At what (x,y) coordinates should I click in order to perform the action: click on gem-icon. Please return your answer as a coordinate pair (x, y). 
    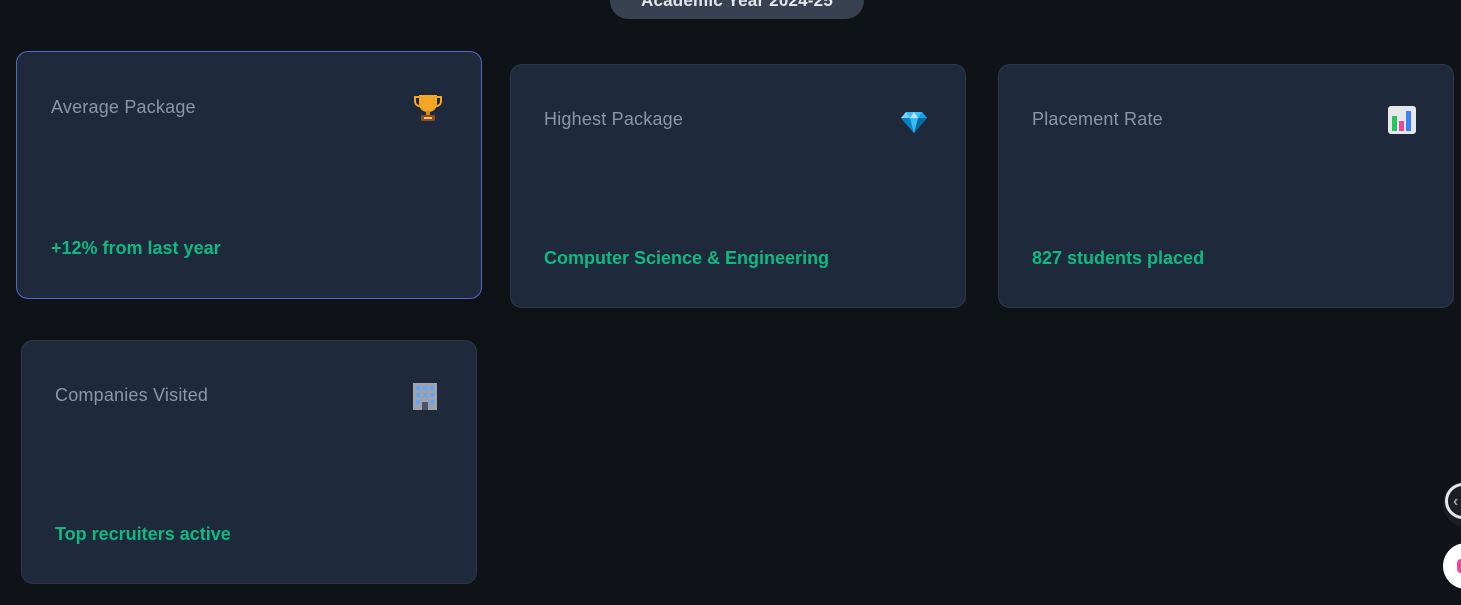
    Looking at the image, I should click on (914, 124).